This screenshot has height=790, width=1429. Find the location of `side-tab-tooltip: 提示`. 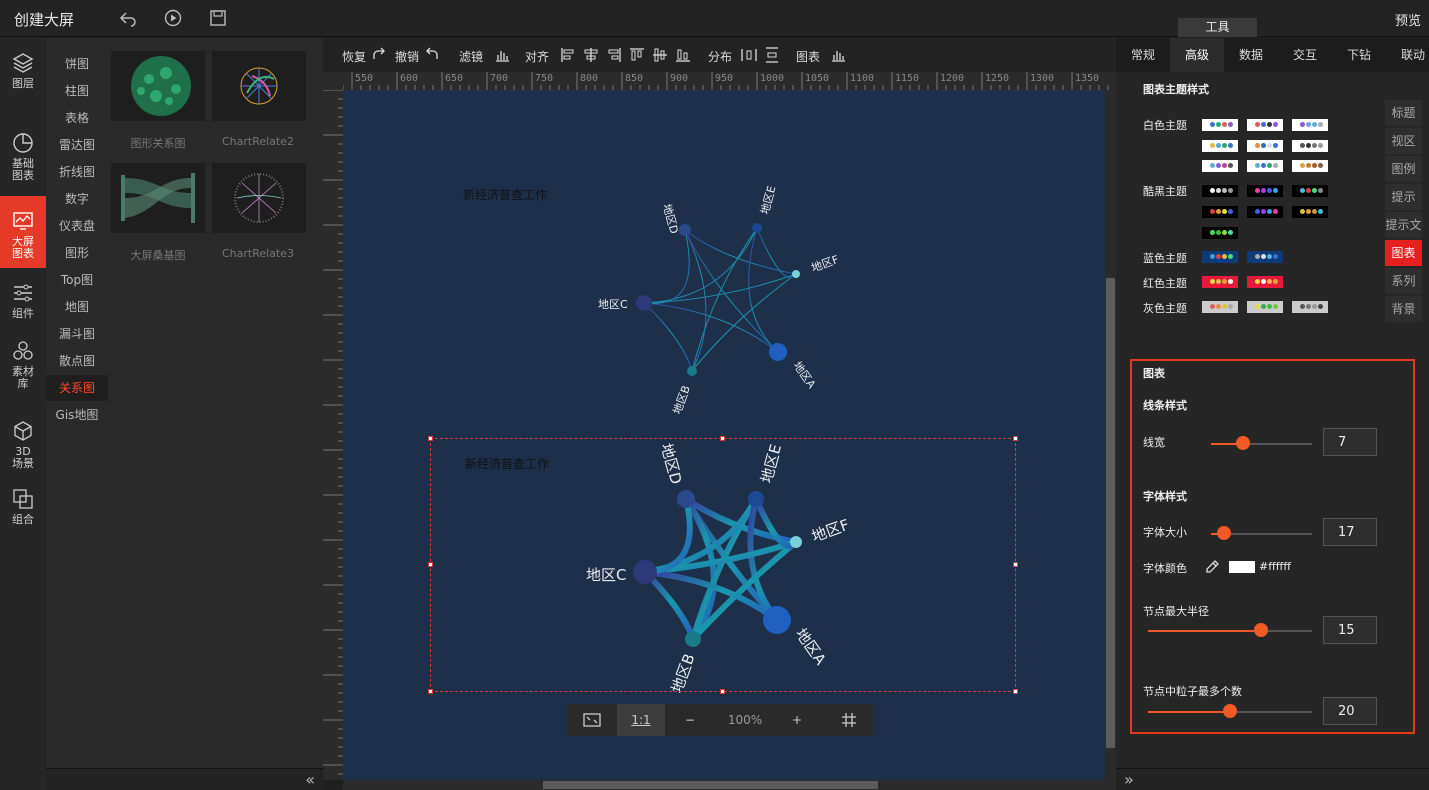

side-tab-tooltip: 提示 is located at coordinates (1403, 197).